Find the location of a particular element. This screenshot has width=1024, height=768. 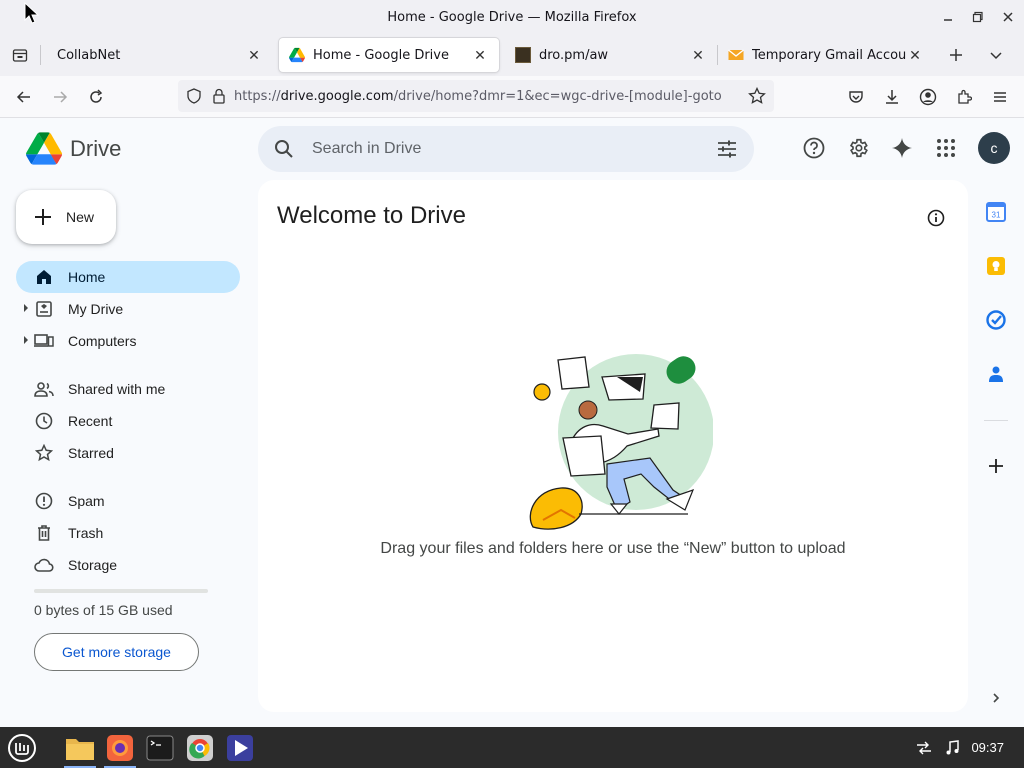

sidebar-item-storage: Storage is located at coordinates (128, 565).